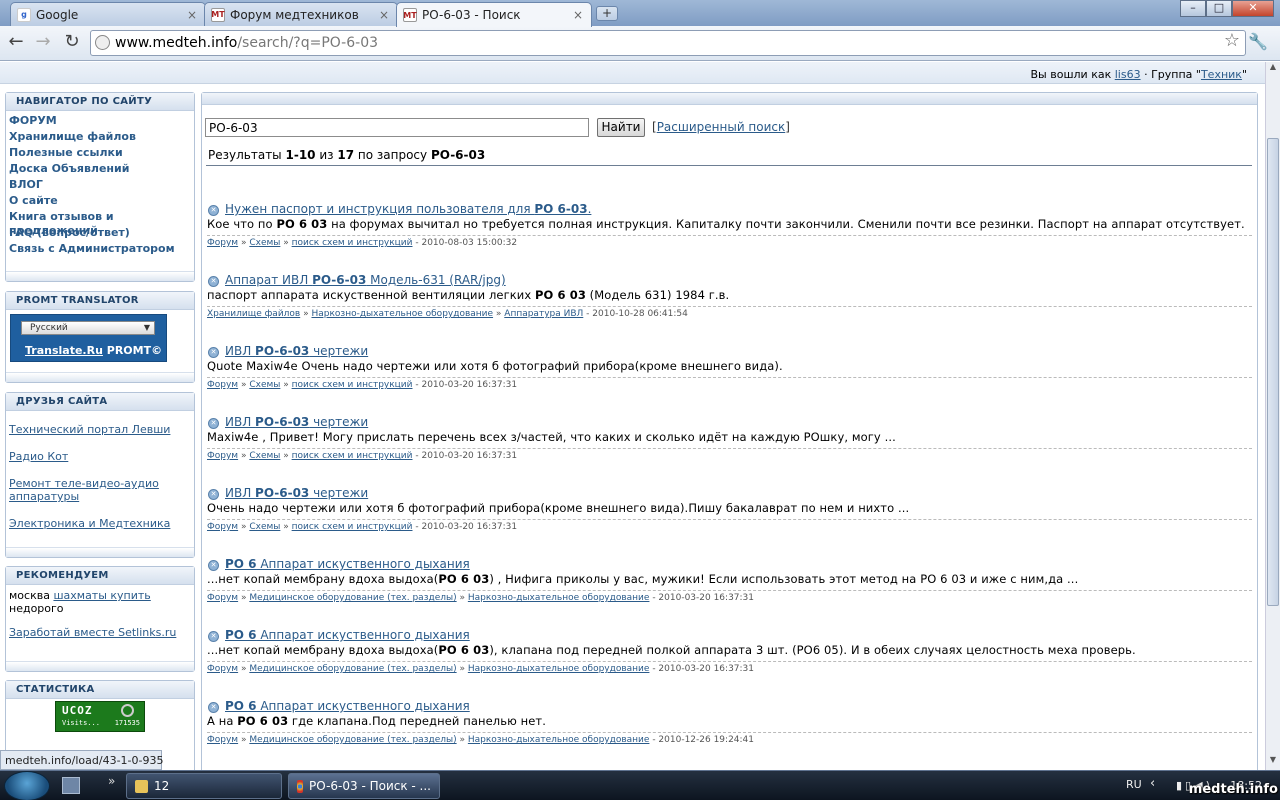 The image size is (1280, 800). What do you see at coordinates (365, 280) in the screenshot?
I see `result-title-link: Аппарат ИВЛ PO-6-03 Модель-631 (RAR/jpg)` at bounding box center [365, 280].